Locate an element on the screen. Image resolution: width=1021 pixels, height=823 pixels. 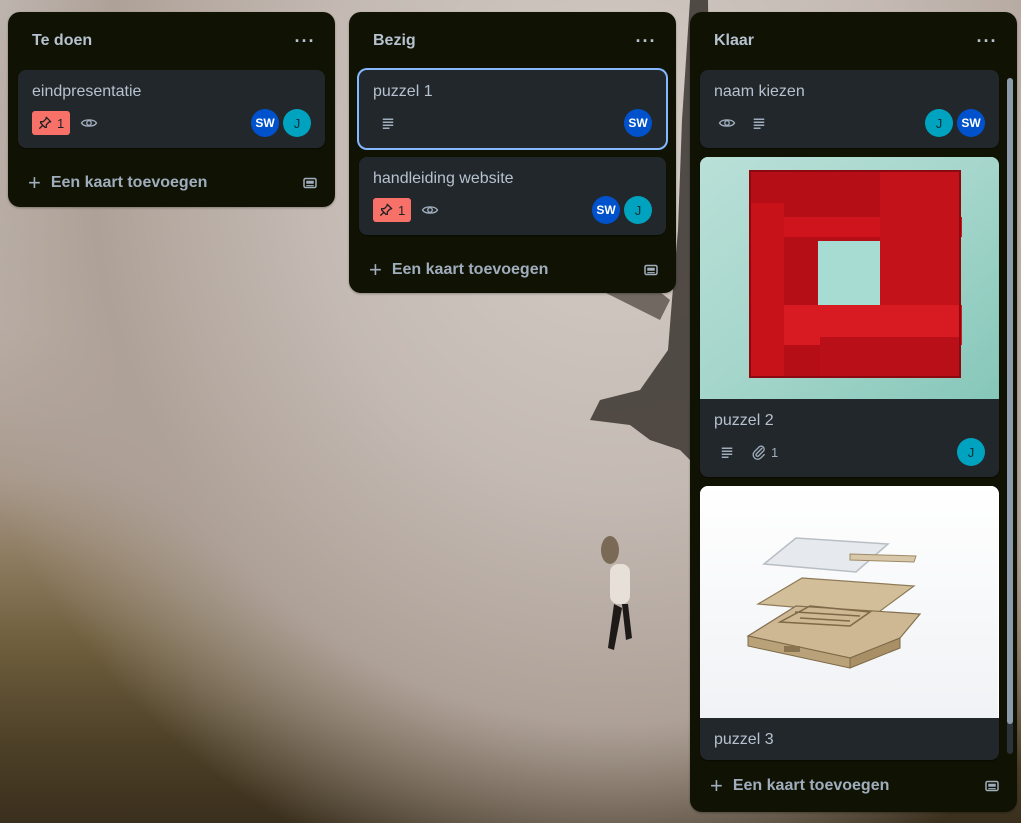
list-title: Te doen is located at coordinates (62, 41).